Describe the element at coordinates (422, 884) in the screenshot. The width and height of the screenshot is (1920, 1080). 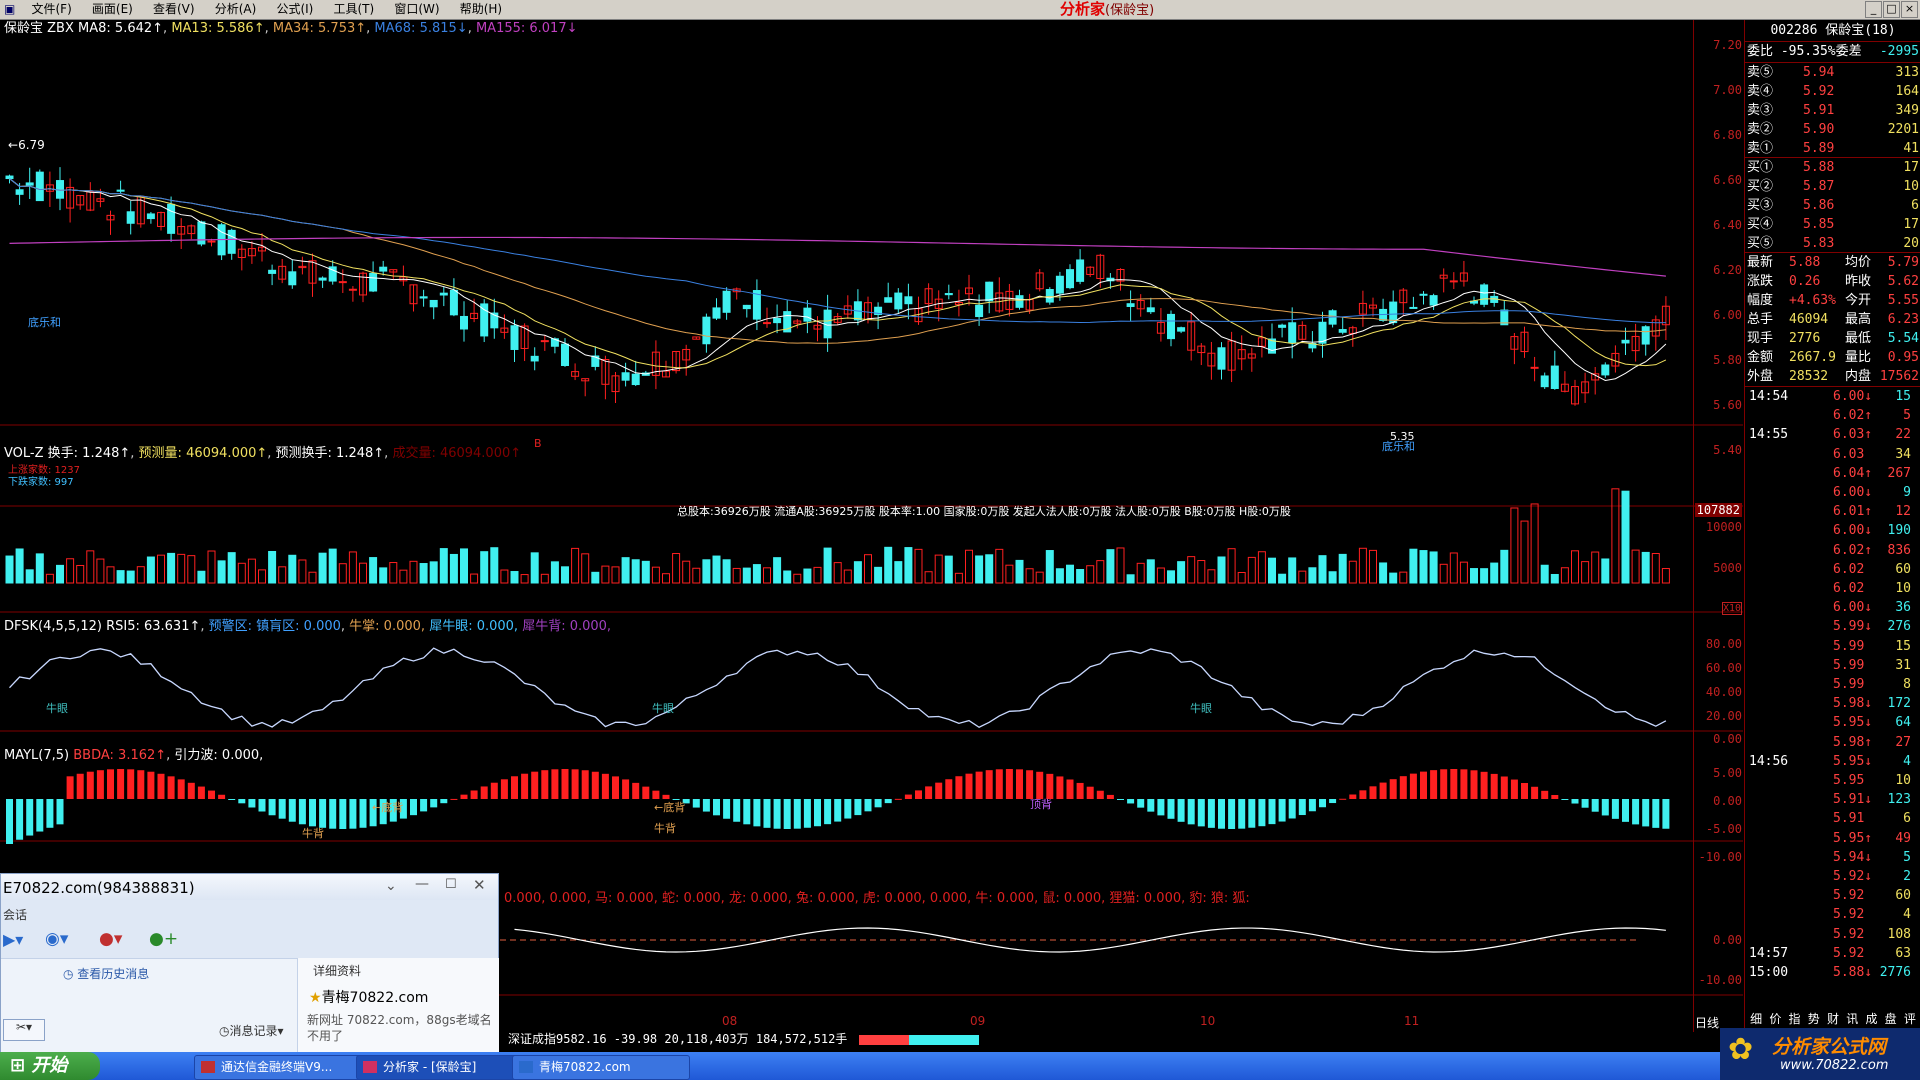
I see `chat-minimize-button: —` at that location.